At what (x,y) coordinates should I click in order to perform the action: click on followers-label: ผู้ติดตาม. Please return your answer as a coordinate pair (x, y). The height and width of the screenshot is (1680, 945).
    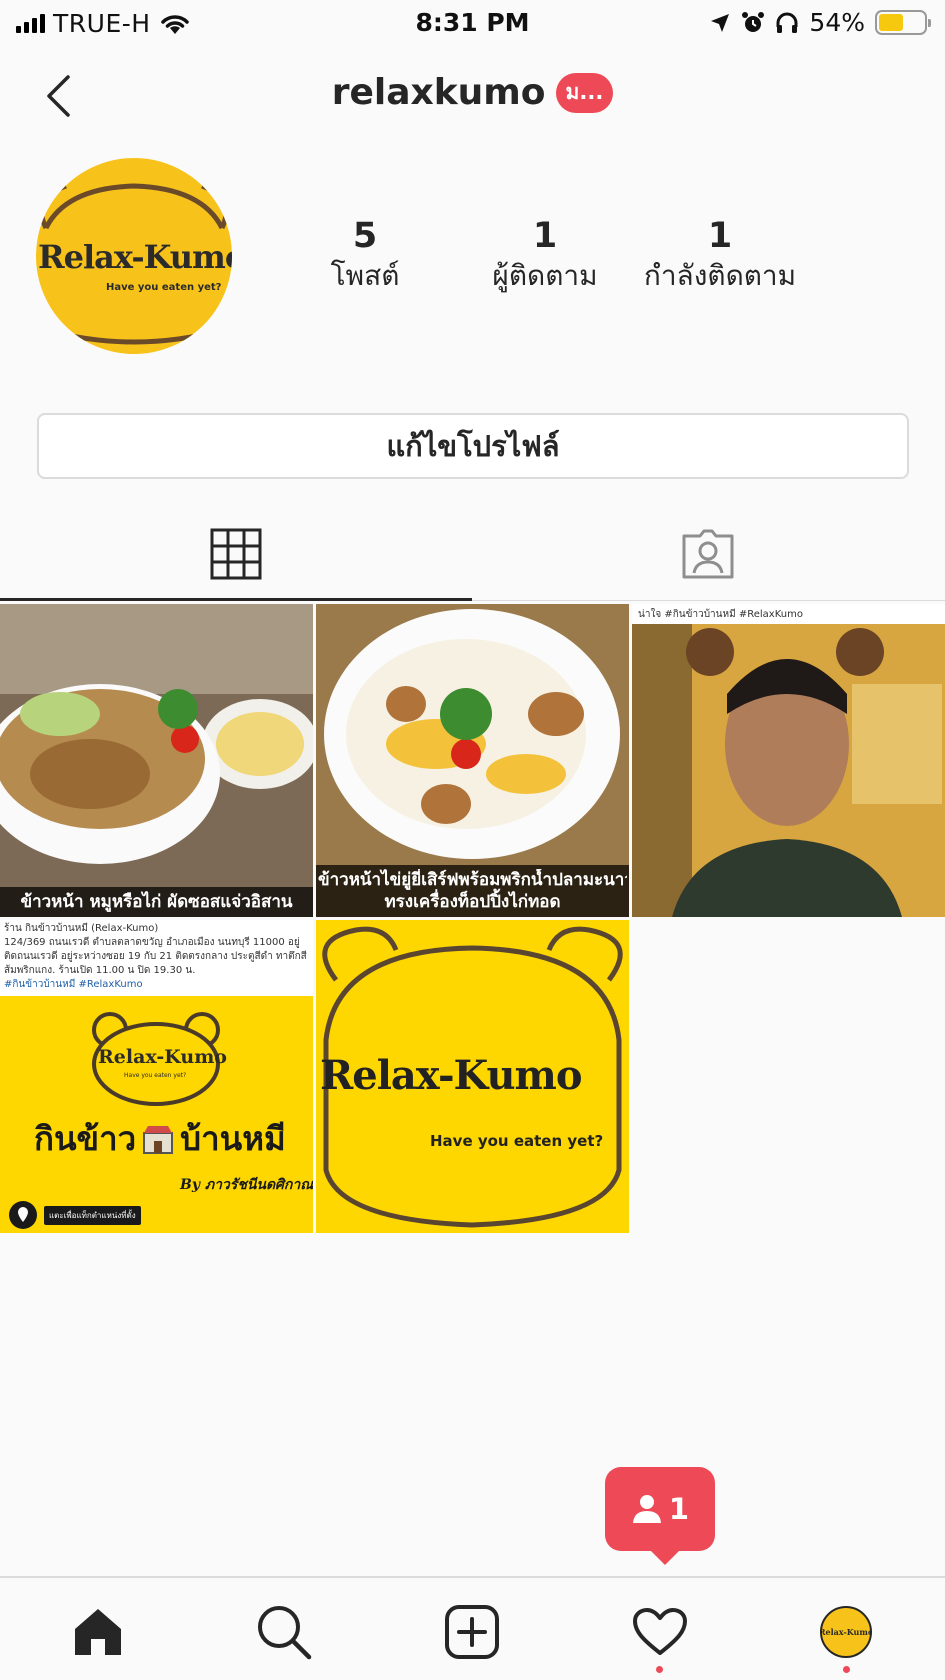
    Looking at the image, I should click on (545, 275).